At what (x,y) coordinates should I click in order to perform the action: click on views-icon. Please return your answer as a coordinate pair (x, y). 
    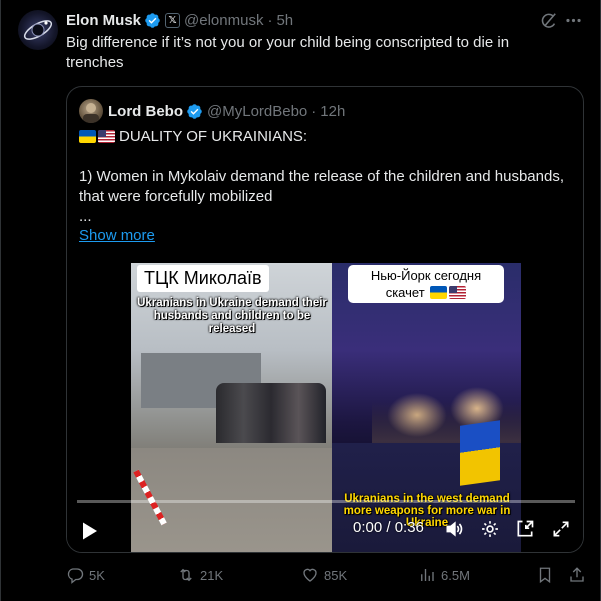
    Looking at the image, I should click on (427, 575).